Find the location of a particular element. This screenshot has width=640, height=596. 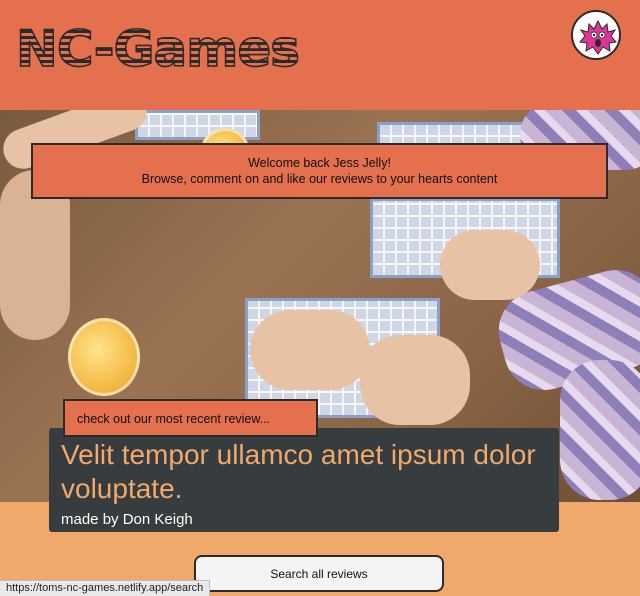

user-avatar is located at coordinates (596, 35).